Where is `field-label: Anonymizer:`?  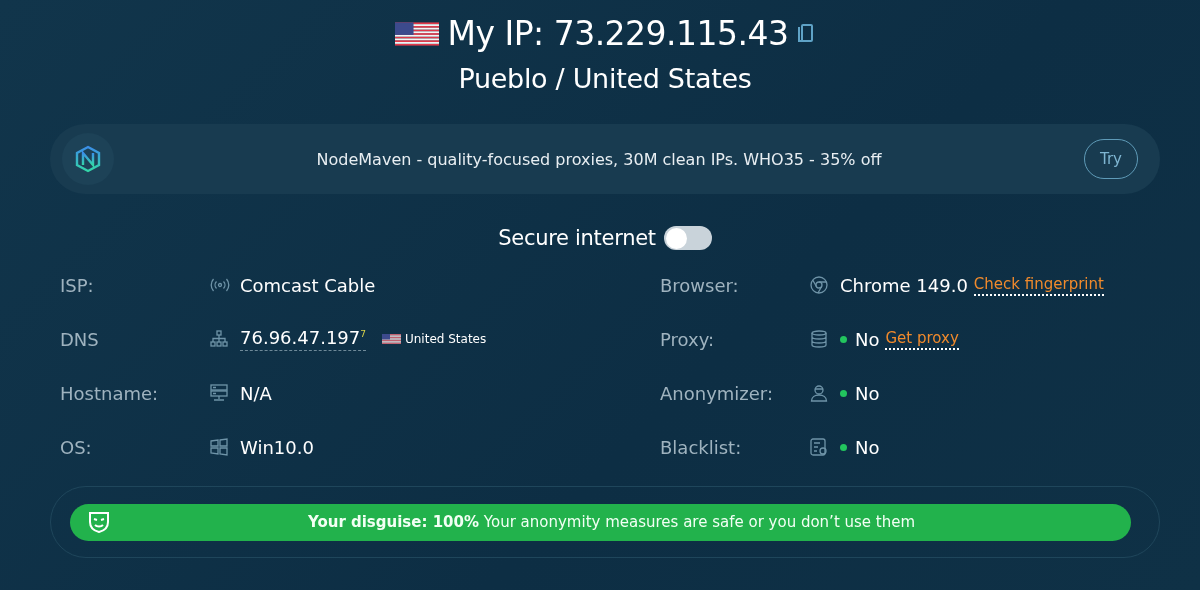 field-label: Anonymizer: is located at coordinates (717, 393).